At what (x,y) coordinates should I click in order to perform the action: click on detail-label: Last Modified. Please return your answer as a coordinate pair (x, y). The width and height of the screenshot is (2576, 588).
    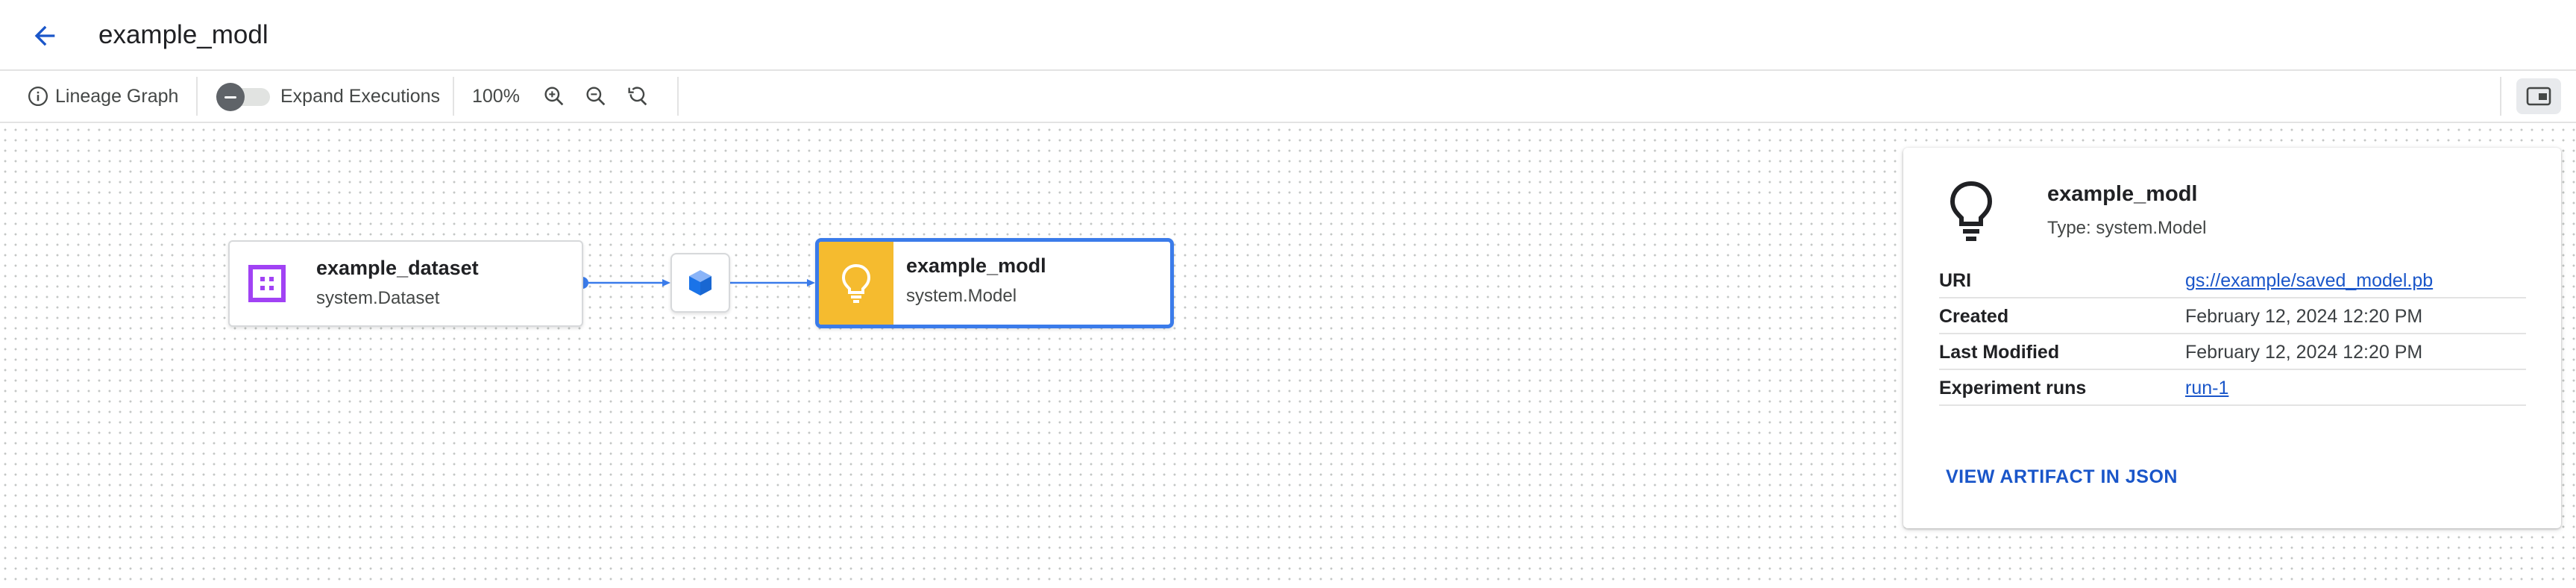
    Looking at the image, I should click on (2000, 352).